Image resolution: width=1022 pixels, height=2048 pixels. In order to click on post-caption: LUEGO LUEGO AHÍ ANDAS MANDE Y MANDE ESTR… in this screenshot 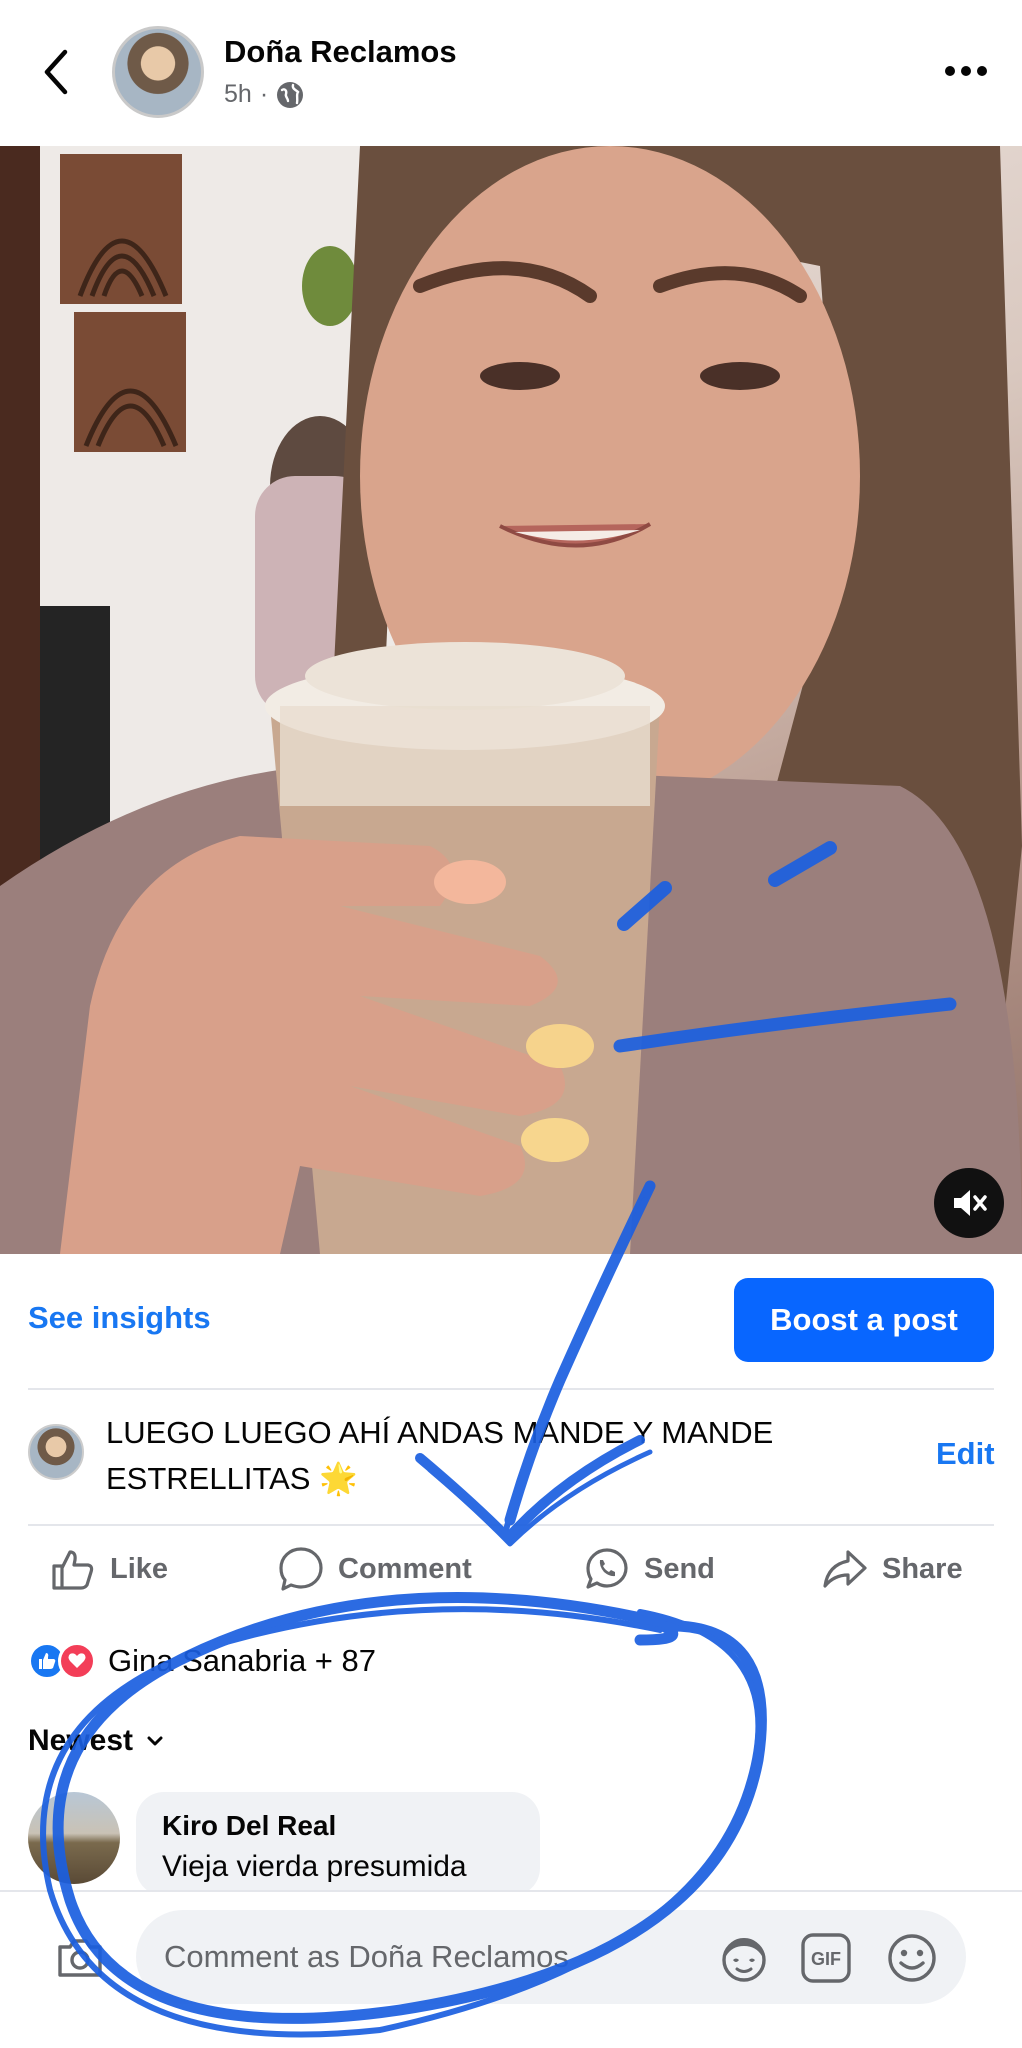, I will do `click(440, 1455)`.